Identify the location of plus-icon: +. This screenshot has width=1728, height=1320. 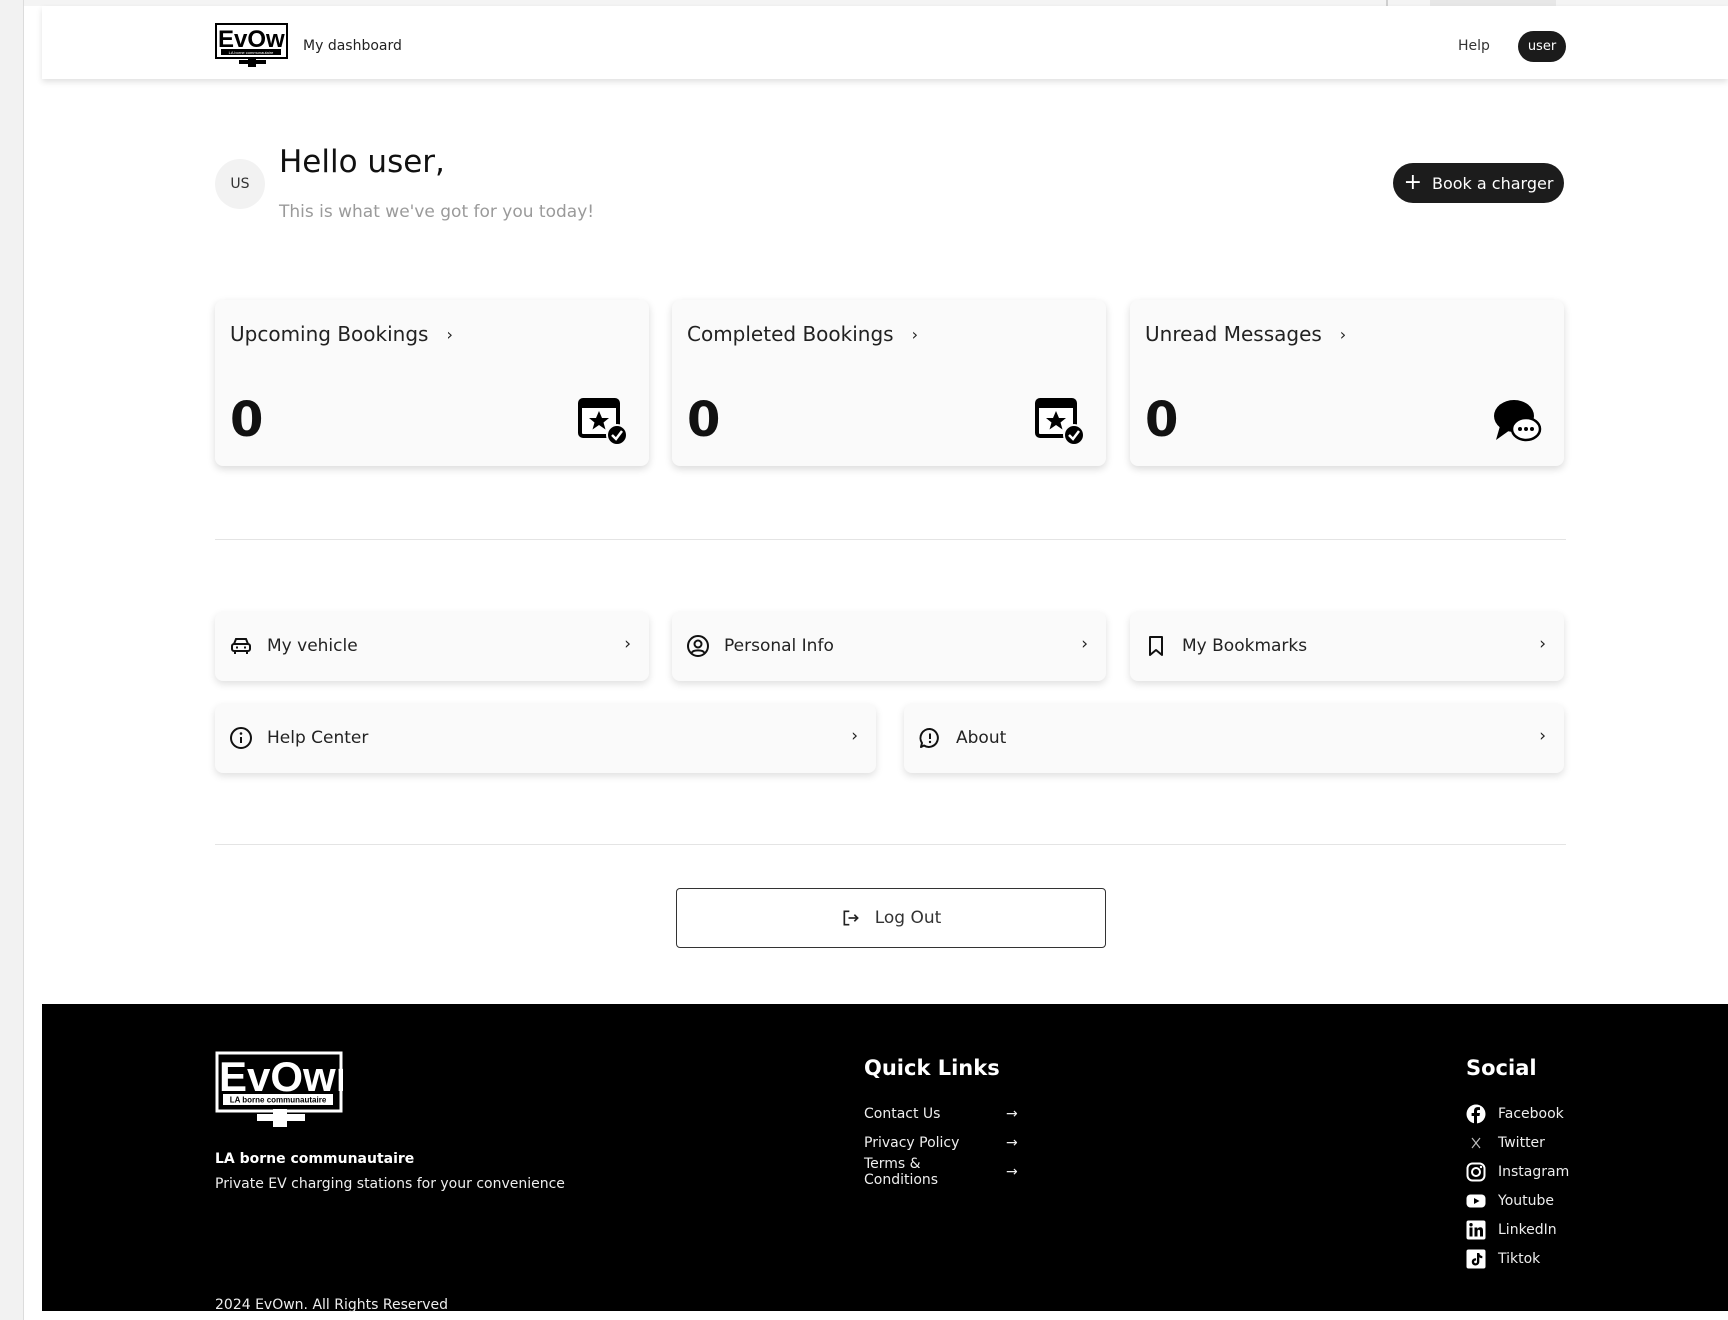
(1412, 182).